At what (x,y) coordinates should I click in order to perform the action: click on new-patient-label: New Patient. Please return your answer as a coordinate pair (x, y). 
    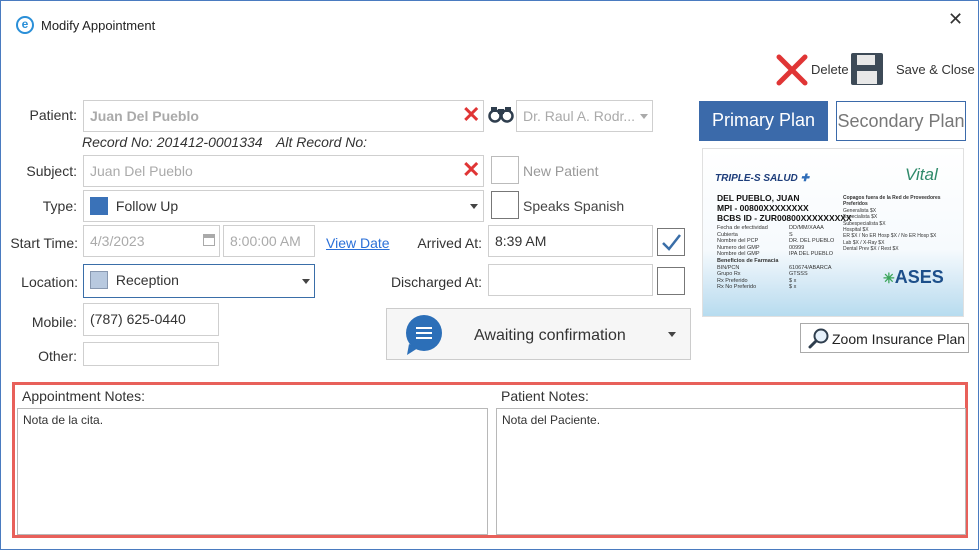
    Looking at the image, I should click on (561, 171).